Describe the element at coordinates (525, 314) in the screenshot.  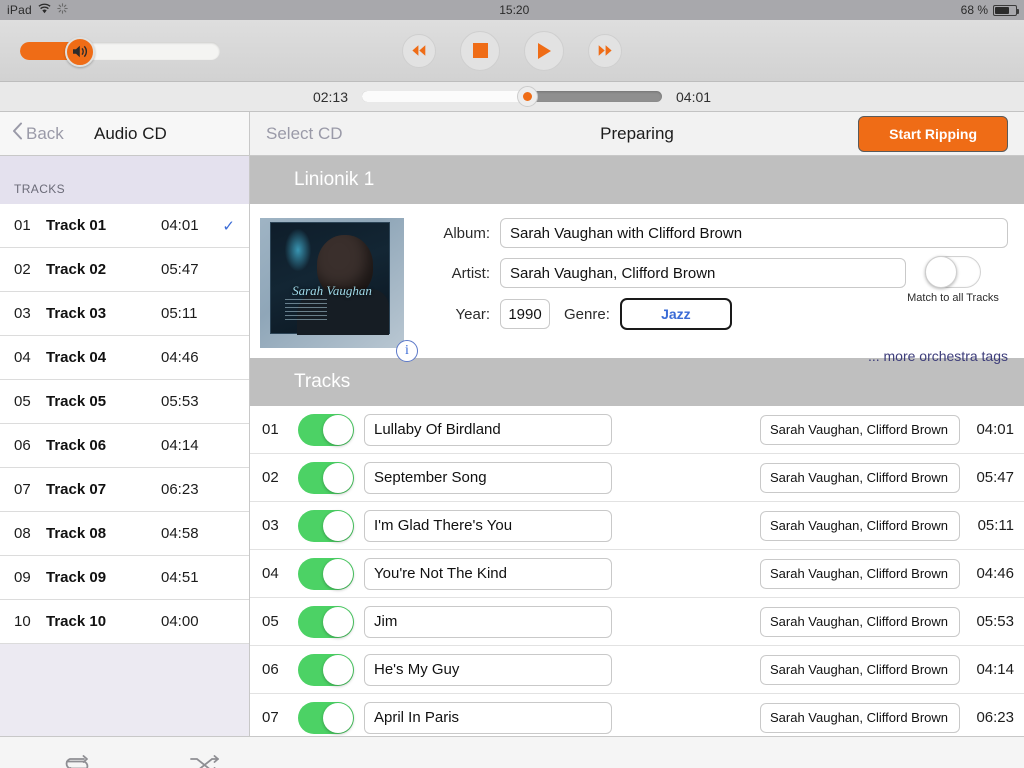
I see `year-input: 1990` at that location.